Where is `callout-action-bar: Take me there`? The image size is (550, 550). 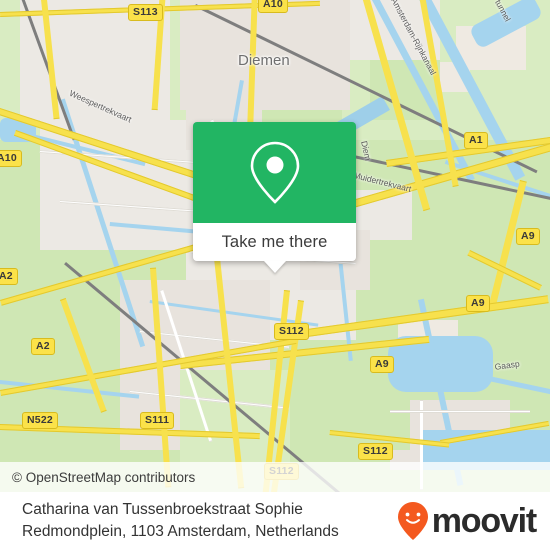
callout-action-bar: Take me there is located at coordinates (274, 248).